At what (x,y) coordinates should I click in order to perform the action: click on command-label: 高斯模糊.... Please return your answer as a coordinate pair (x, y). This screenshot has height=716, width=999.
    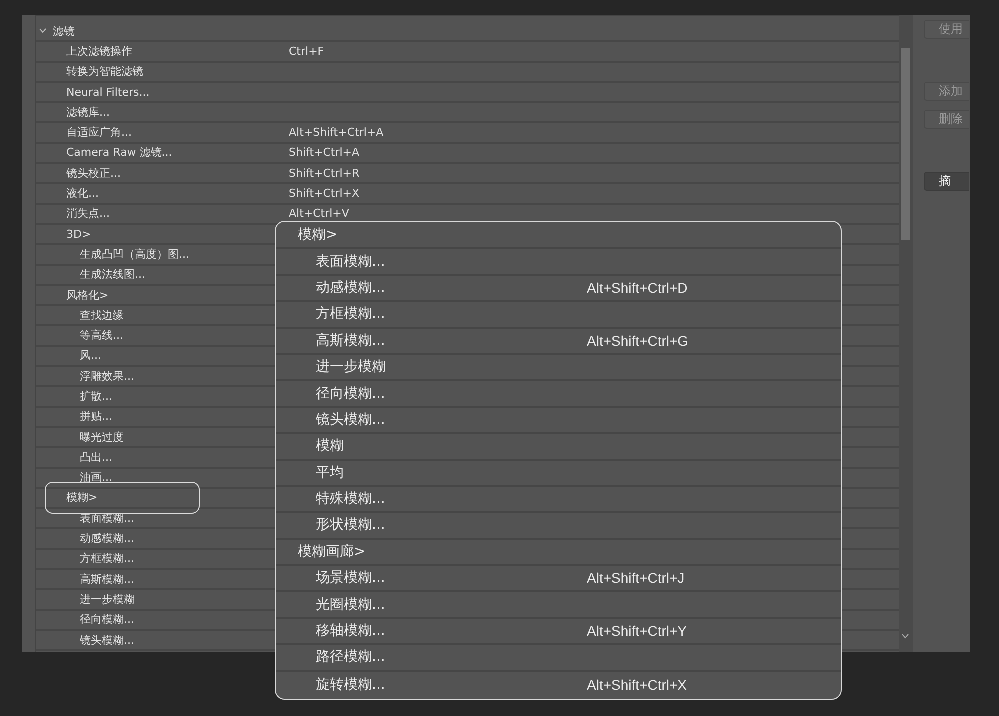
    Looking at the image, I should click on (107, 579).